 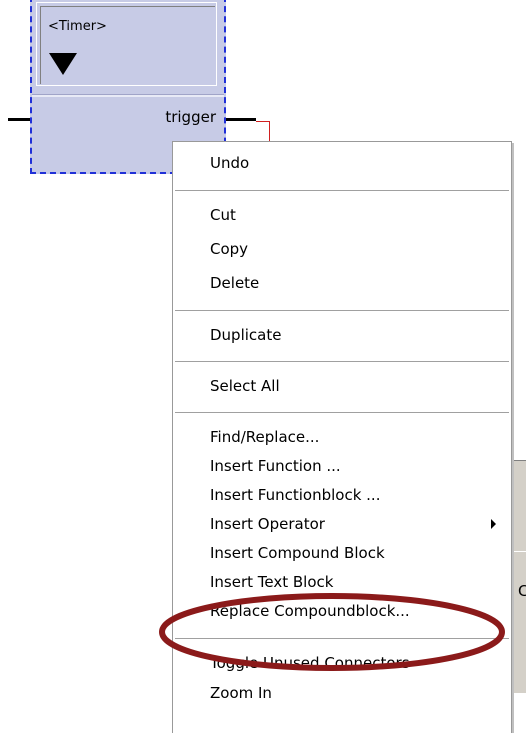 What do you see at coordinates (229, 249) in the screenshot?
I see `menu-item-label: Copy` at bounding box center [229, 249].